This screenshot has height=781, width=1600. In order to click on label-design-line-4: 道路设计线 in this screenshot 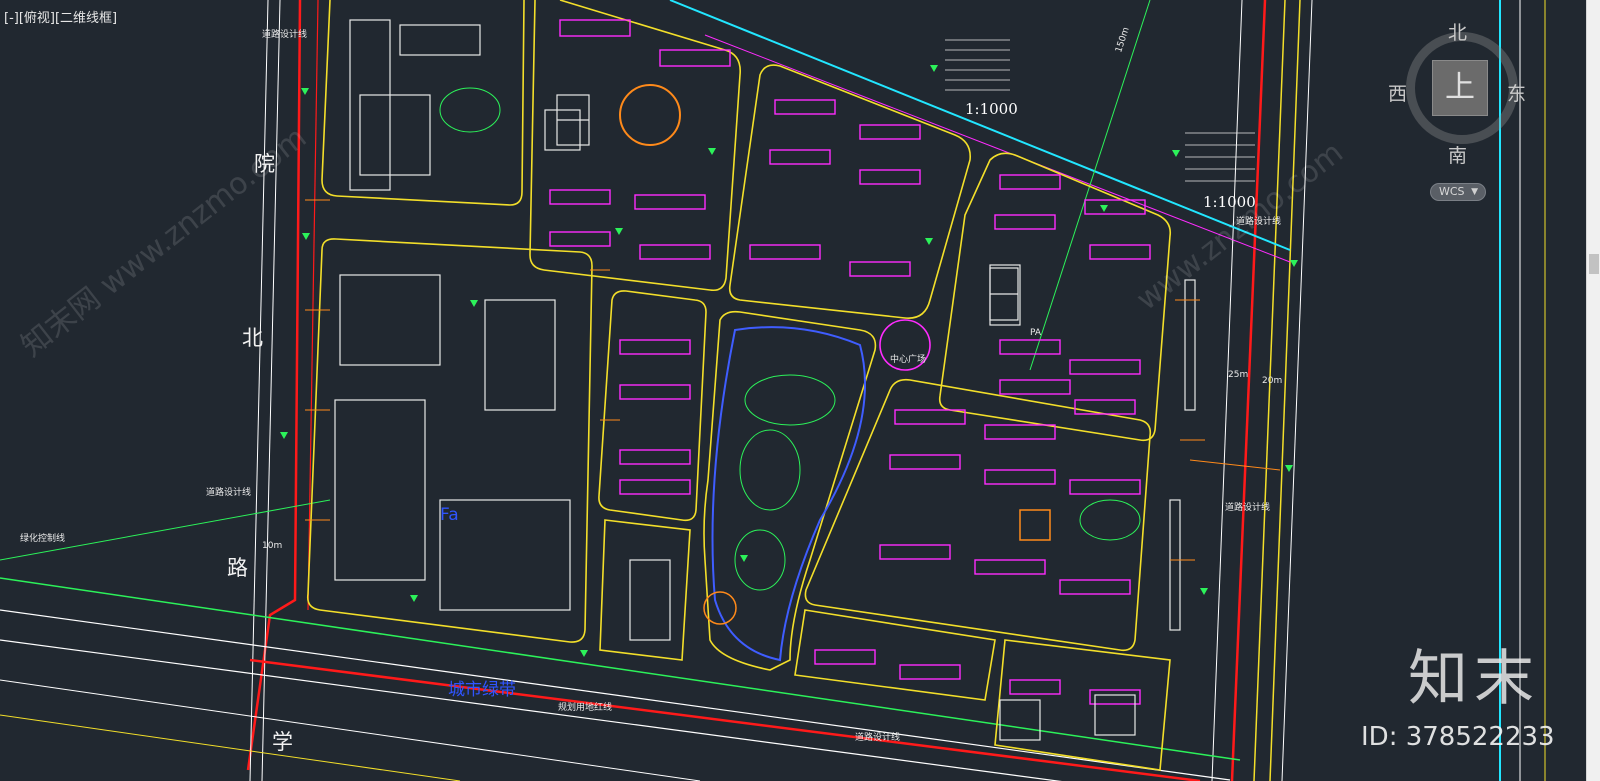, I will do `click(1248, 508)`.